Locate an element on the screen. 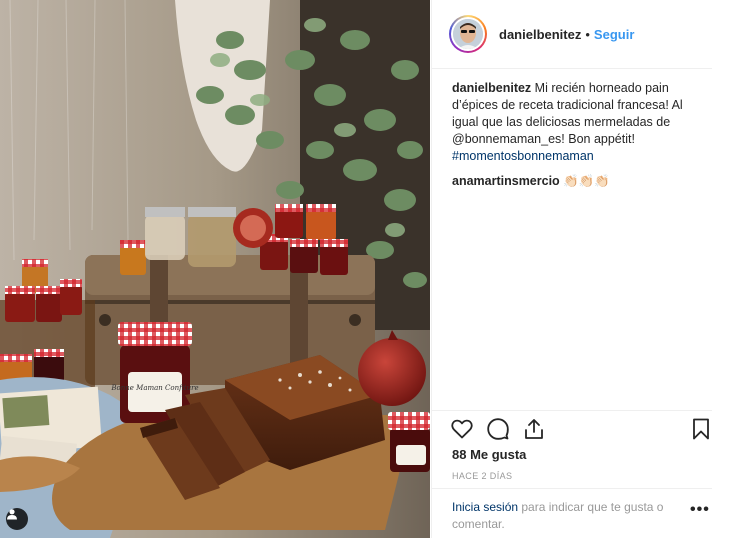  heart-icon is located at coordinates (462, 429).